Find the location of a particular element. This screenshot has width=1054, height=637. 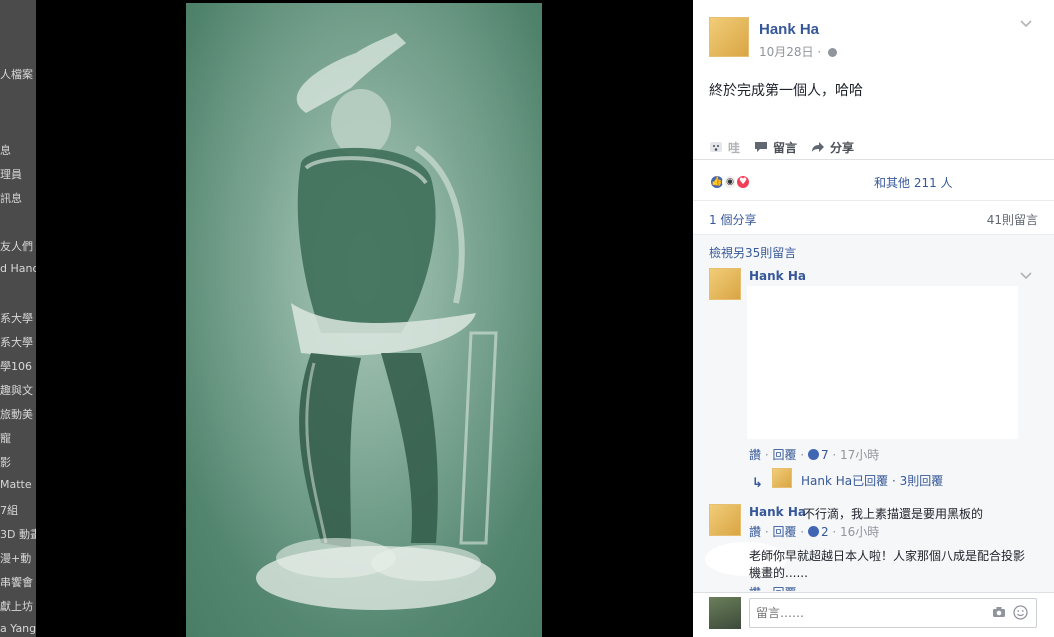

comment-time: 16小時 is located at coordinates (859, 532).